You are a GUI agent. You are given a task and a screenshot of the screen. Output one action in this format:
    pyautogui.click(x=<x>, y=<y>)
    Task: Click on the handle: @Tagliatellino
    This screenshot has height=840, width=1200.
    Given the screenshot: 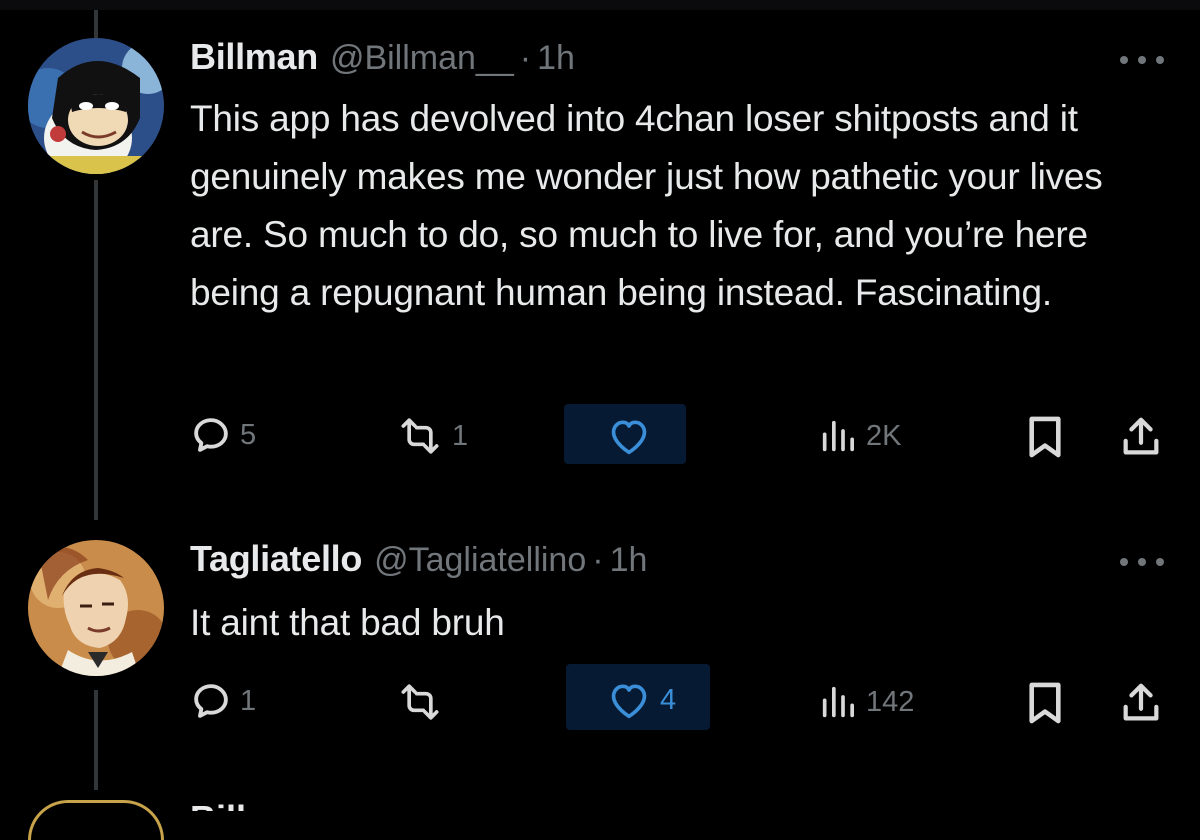 What is the action you would take?
    pyautogui.click(x=480, y=560)
    